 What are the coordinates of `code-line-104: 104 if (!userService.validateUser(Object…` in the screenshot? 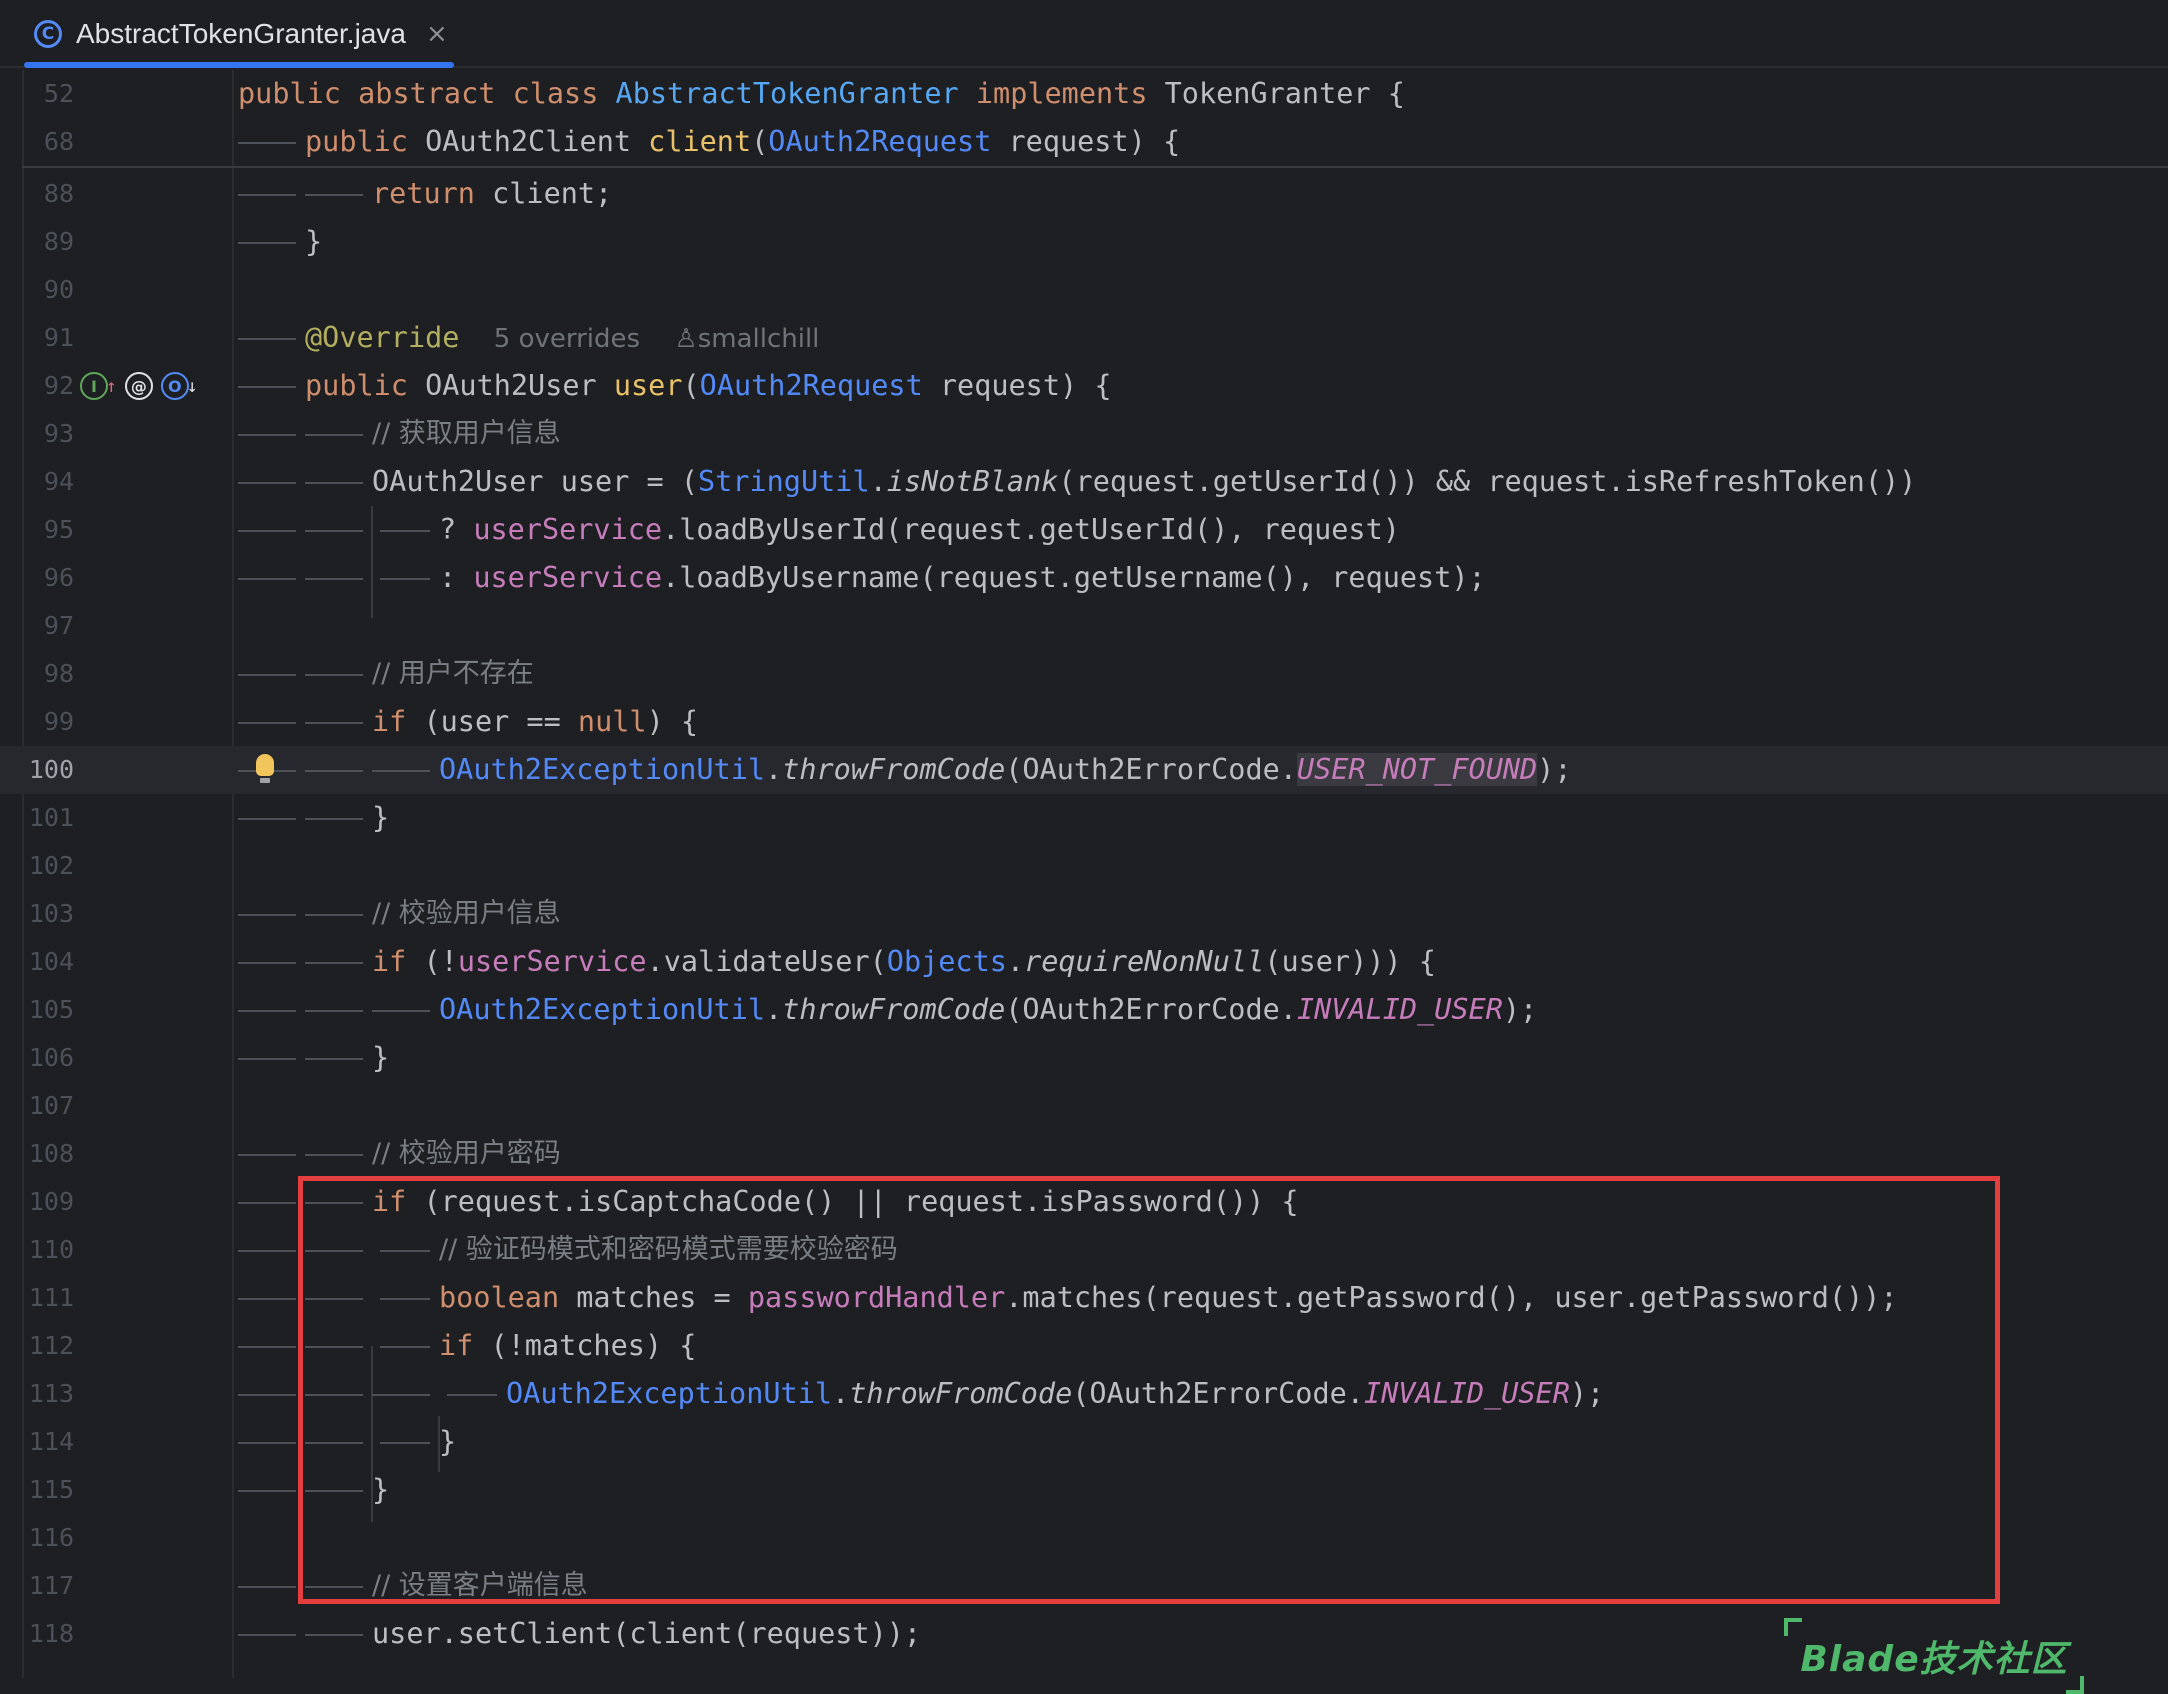 It's located at (1084, 962).